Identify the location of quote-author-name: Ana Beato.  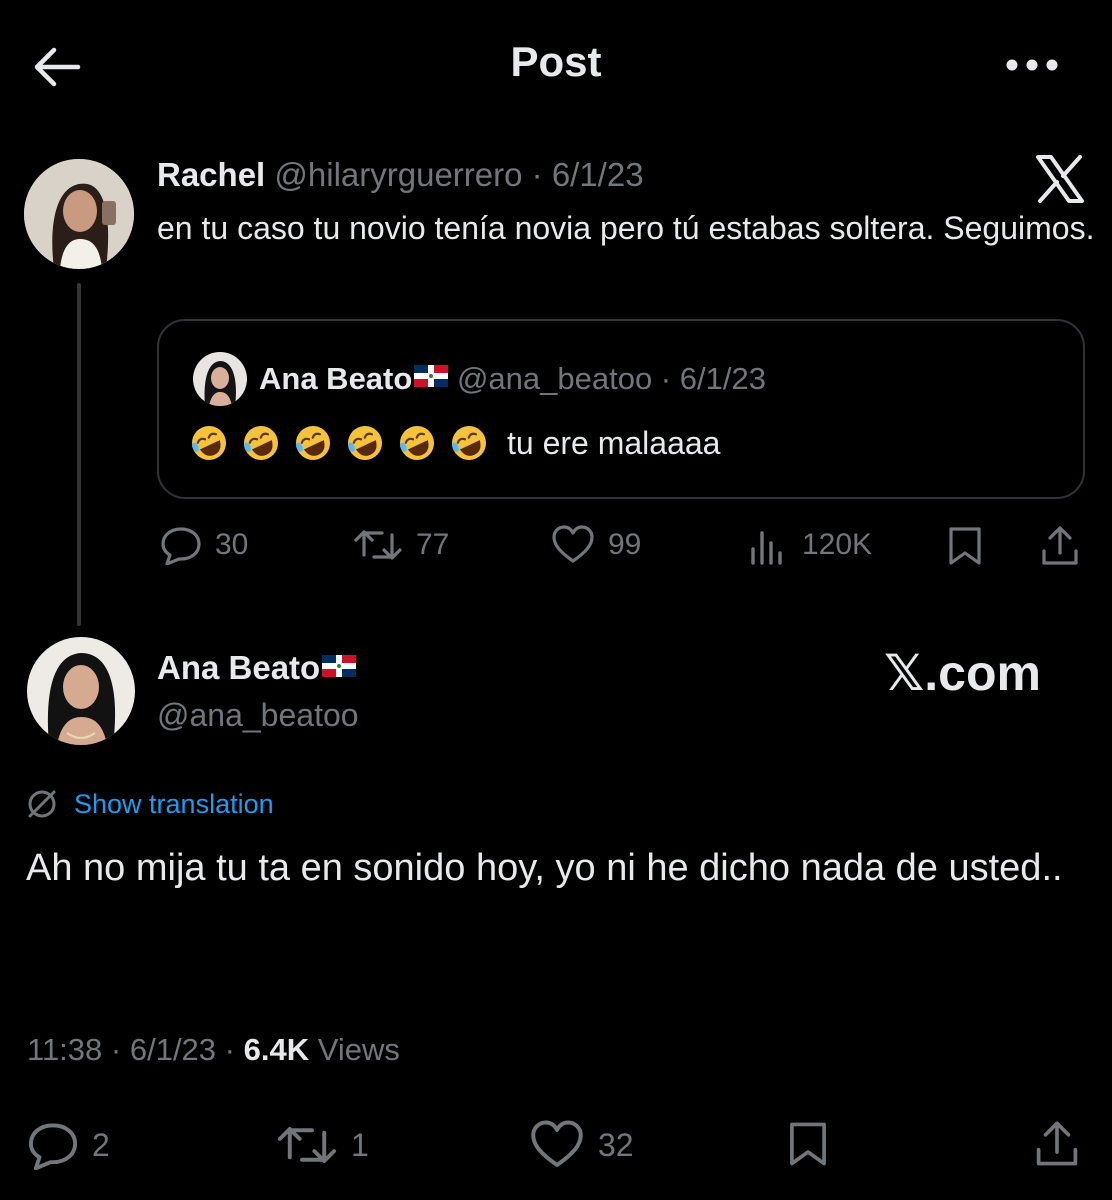
(336, 378).